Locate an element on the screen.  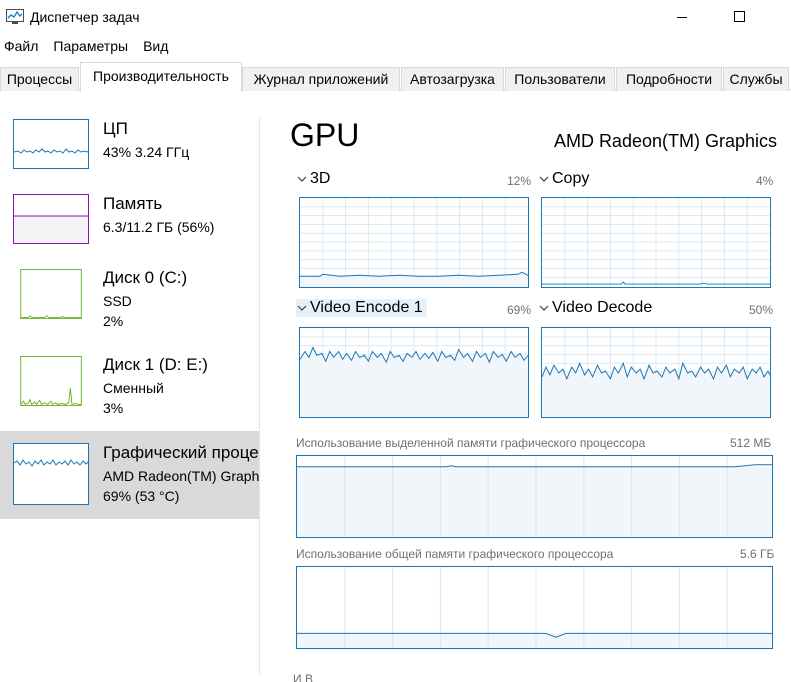
engine-graph-video-encode is located at coordinates (414, 372).